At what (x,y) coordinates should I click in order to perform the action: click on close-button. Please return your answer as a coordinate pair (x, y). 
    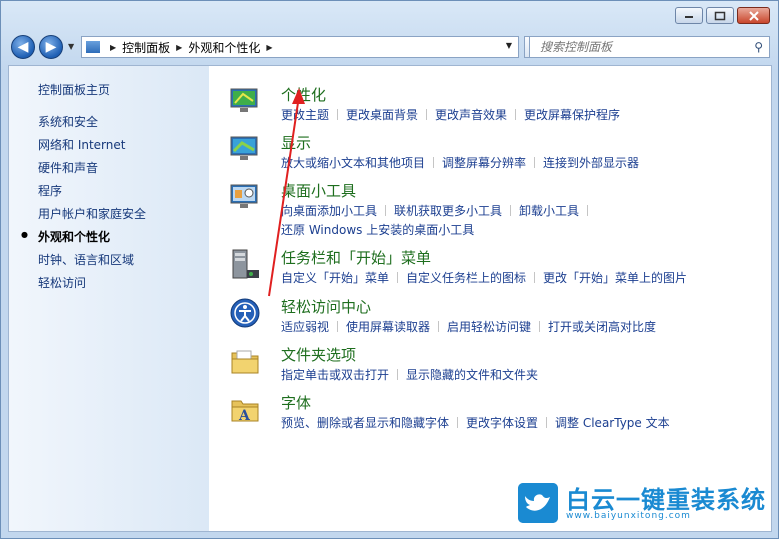
    Looking at the image, I should click on (753, 15).